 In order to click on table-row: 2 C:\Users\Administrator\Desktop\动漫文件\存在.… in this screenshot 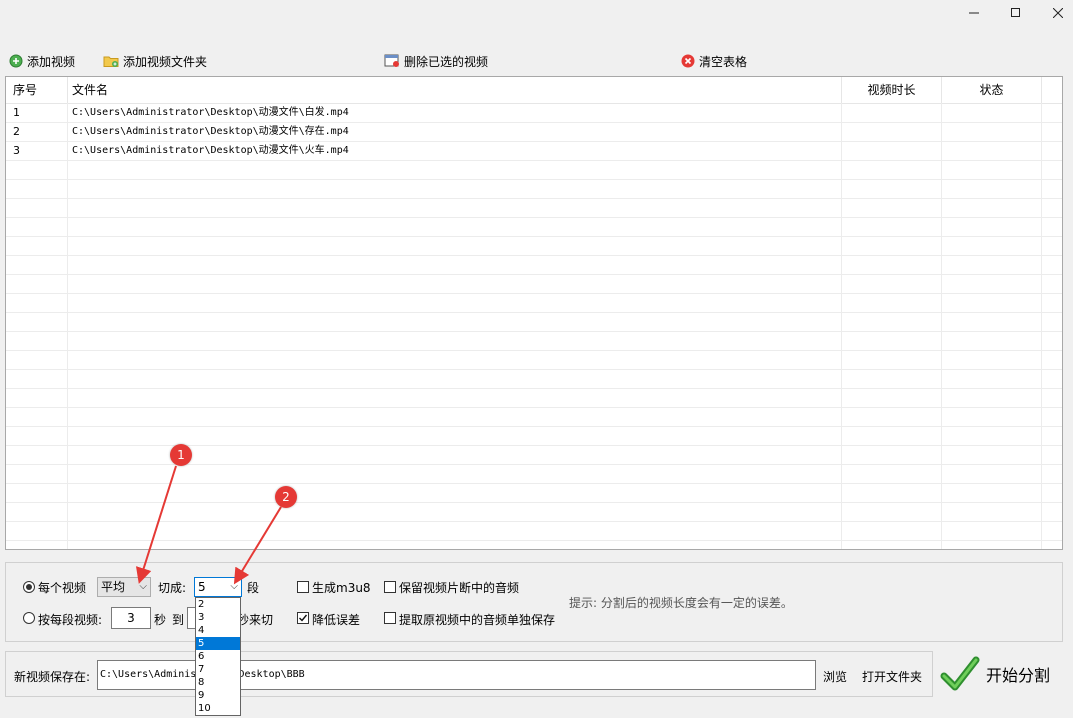, I will do `click(534, 132)`.